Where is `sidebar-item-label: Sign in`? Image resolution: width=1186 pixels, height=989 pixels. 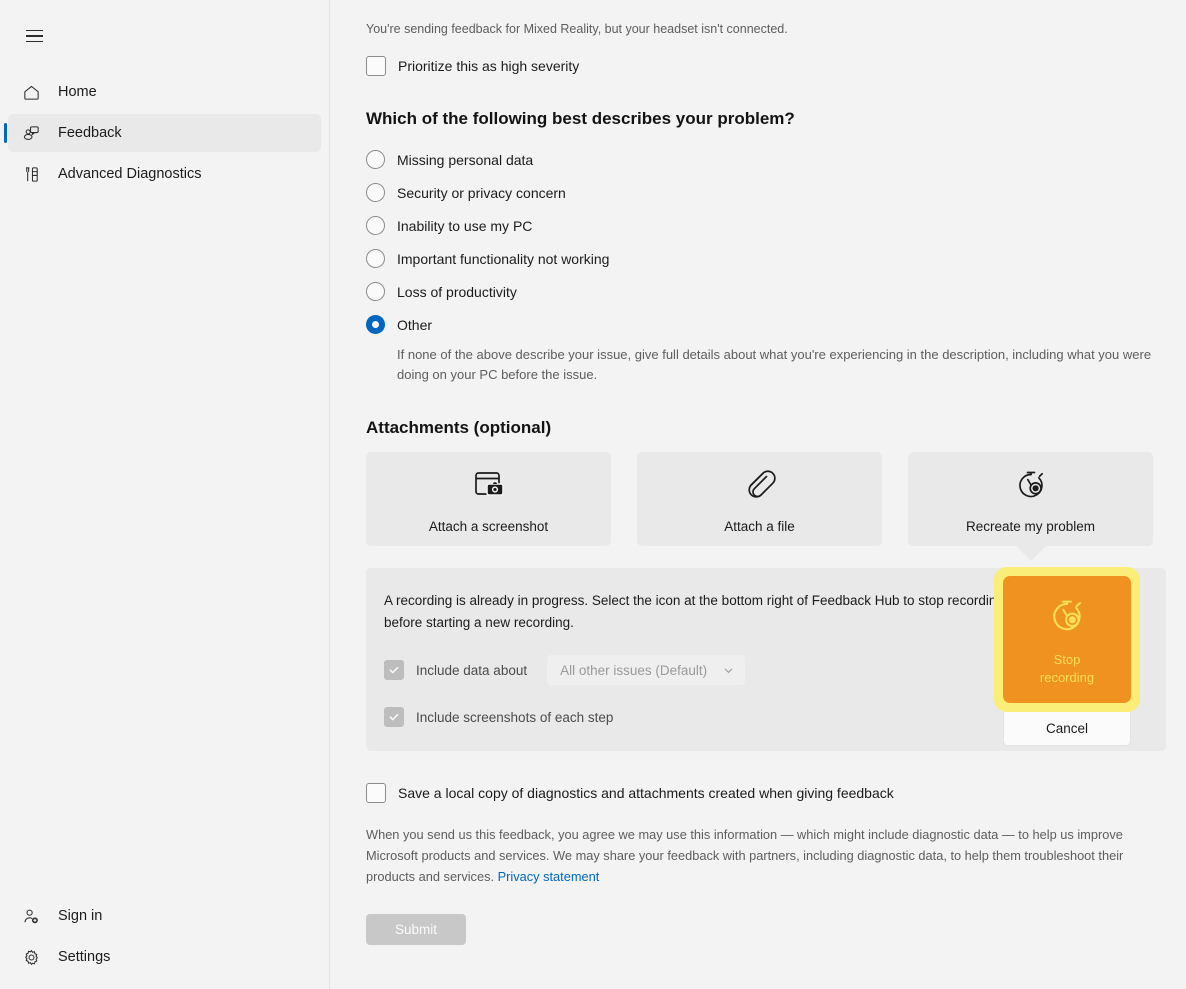
sidebar-item-label: Sign in is located at coordinates (80, 916).